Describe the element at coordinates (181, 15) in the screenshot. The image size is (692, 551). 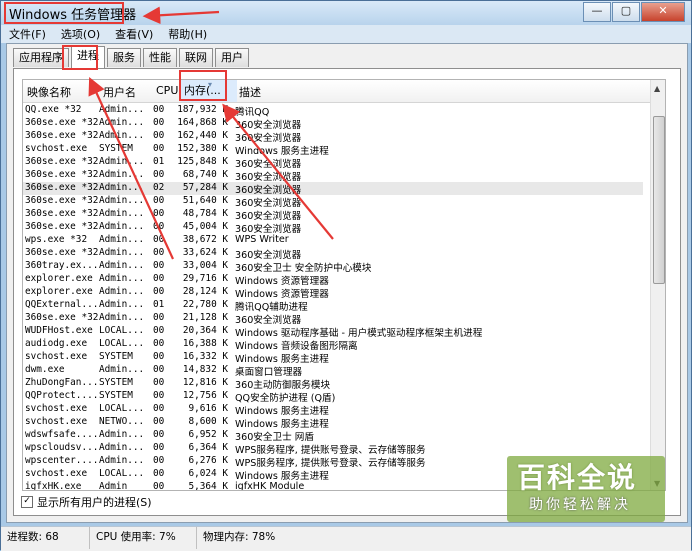
I see `arrow-to-title` at that location.